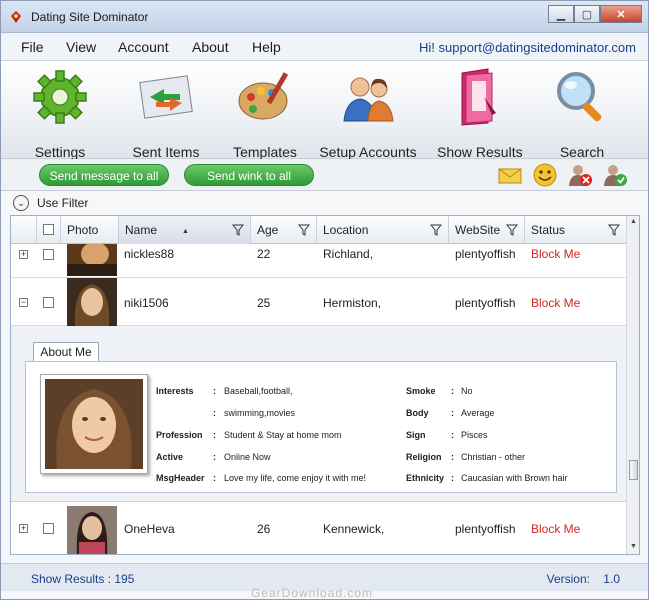  Describe the element at coordinates (487, 230) in the screenshot. I see `header-website: WebSite` at that location.